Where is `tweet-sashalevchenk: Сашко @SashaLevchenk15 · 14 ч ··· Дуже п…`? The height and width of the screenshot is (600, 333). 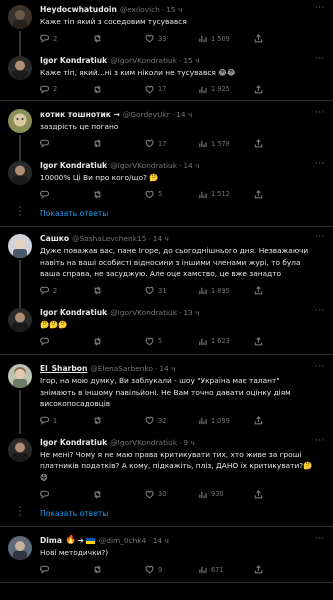
tweet-sashalevchenk: Сашко @SashaLevchenk15 · 14 ч ··· Дуже п… is located at coordinates (166, 271).